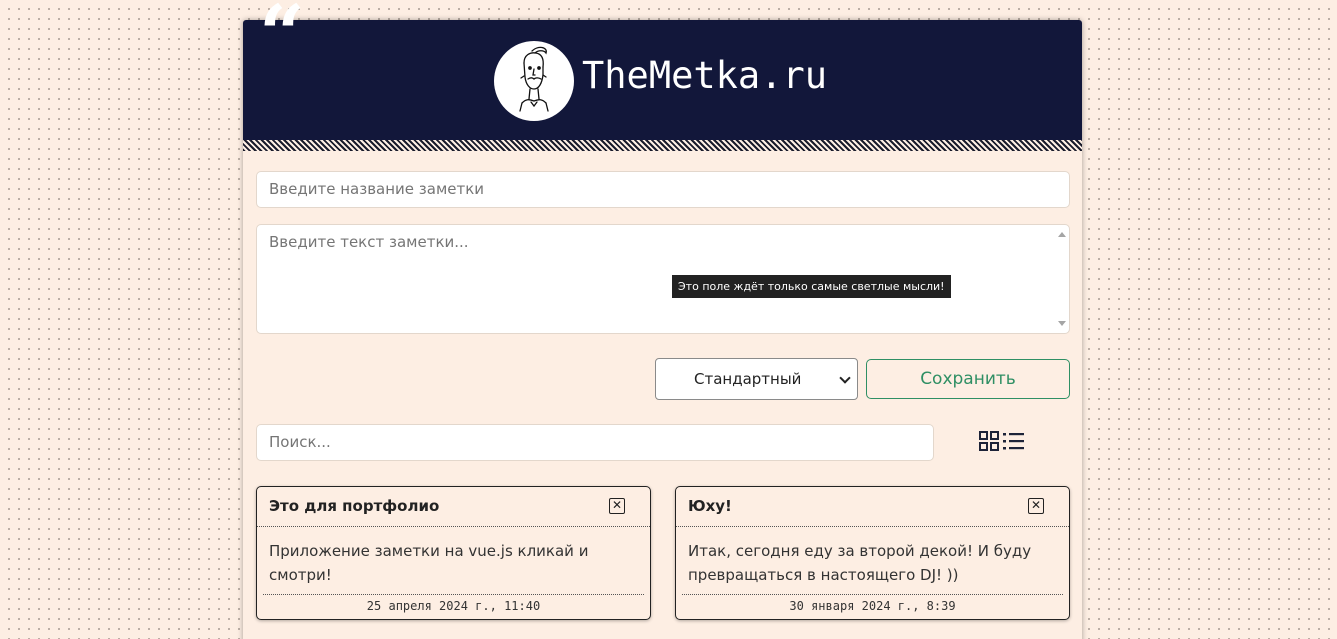  I want to click on site-title: TheMetka.ru, so click(705, 75).